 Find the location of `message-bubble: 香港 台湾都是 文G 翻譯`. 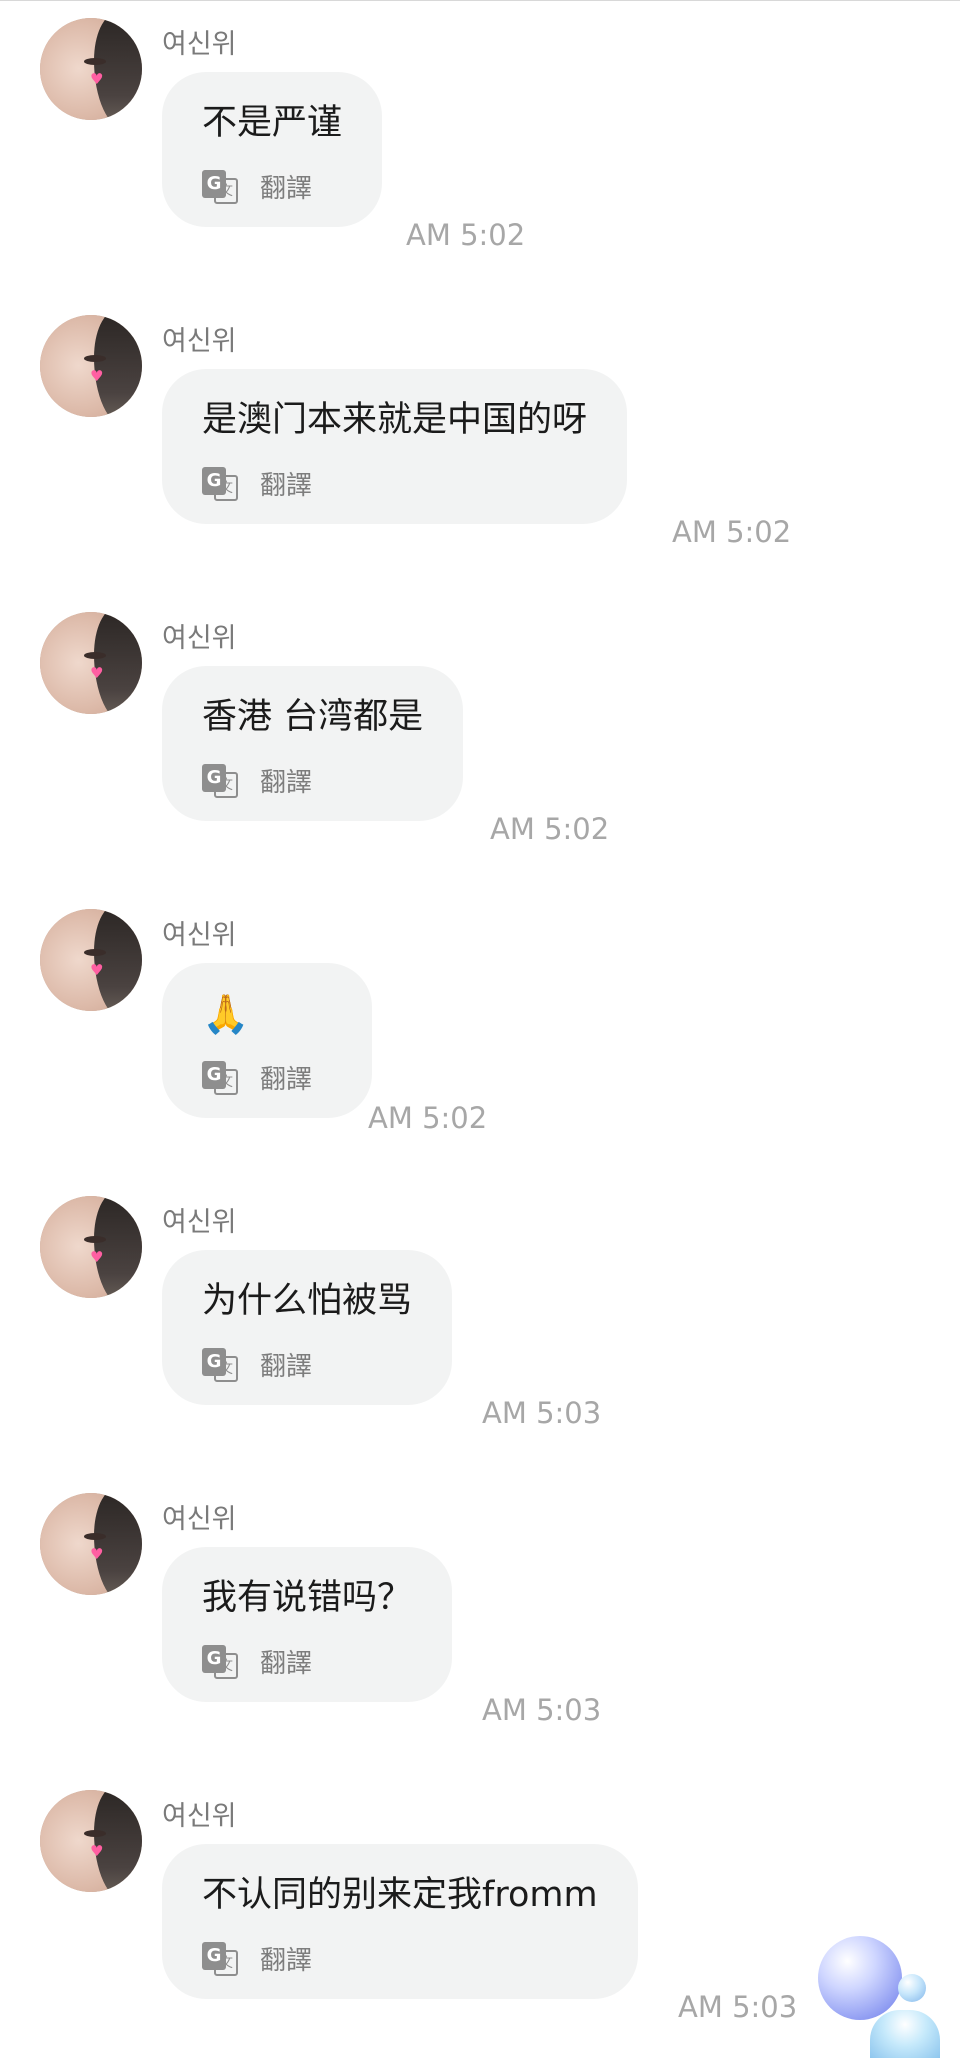

message-bubble: 香港 台湾都是 文G 翻譯 is located at coordinates (313, 743).